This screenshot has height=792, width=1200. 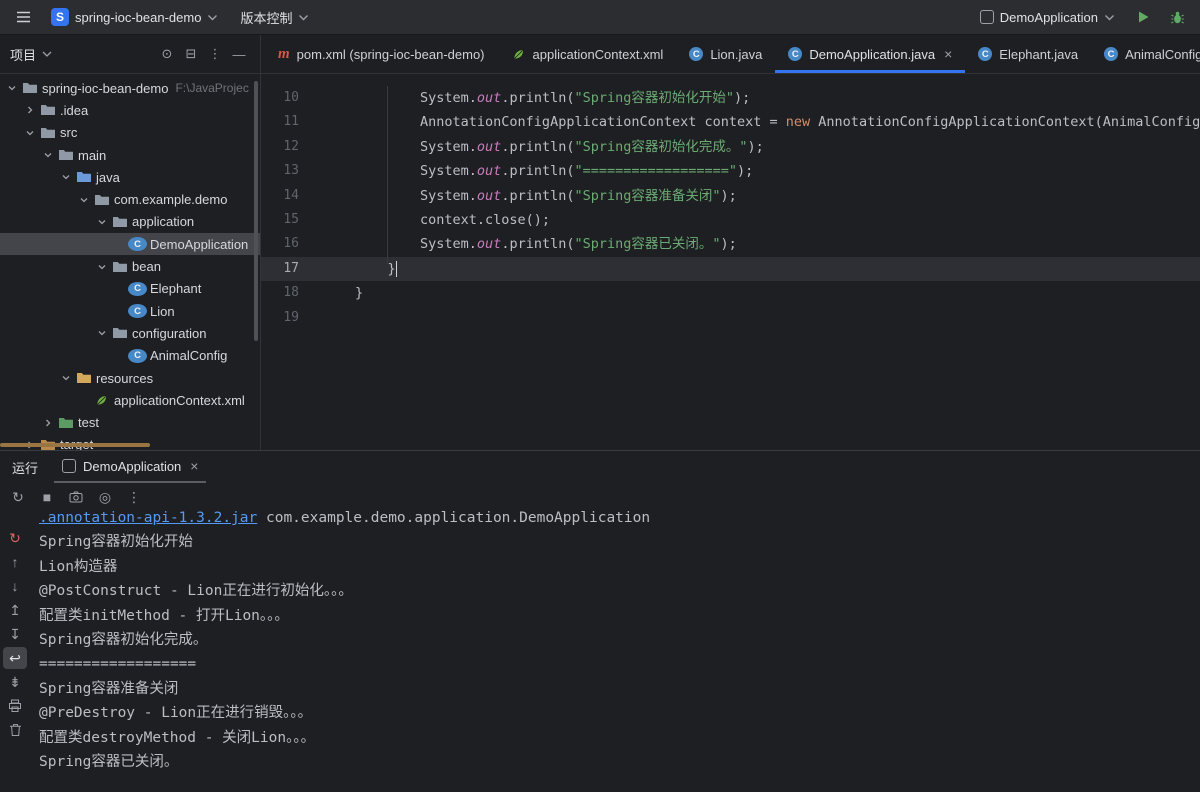 I want to click on line-number: 12, so click(x=308, y=147).